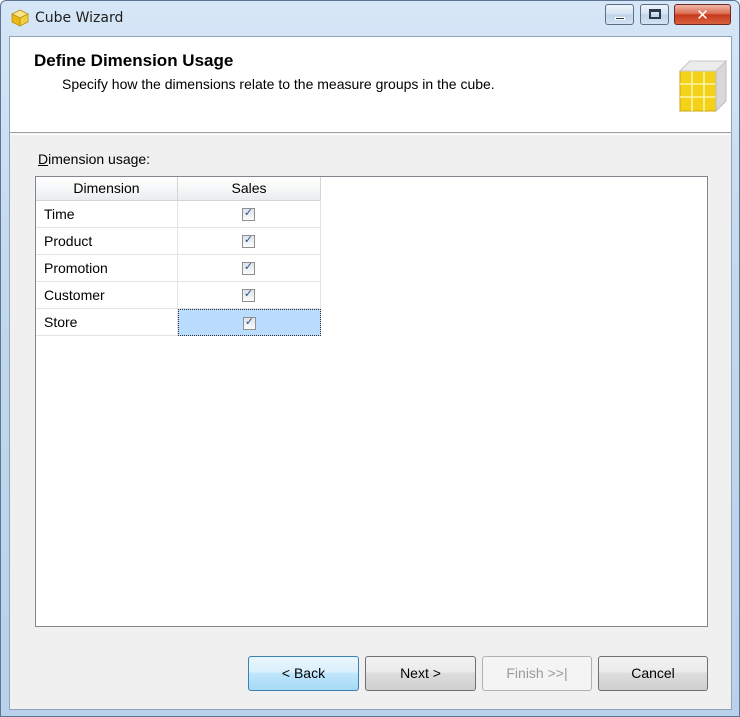 The image size is (740, 717). Describe the element at coordinates (134, 60) in the screenshot. I see `page-title: Define Dimension Usage` at that location.